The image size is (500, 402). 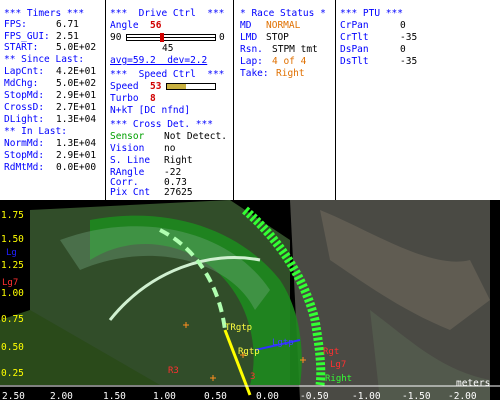 What do you see at coordinates (114, 396) in the screenshot?
I see `x-tick: 1.50` at bounding box center [114, 396].